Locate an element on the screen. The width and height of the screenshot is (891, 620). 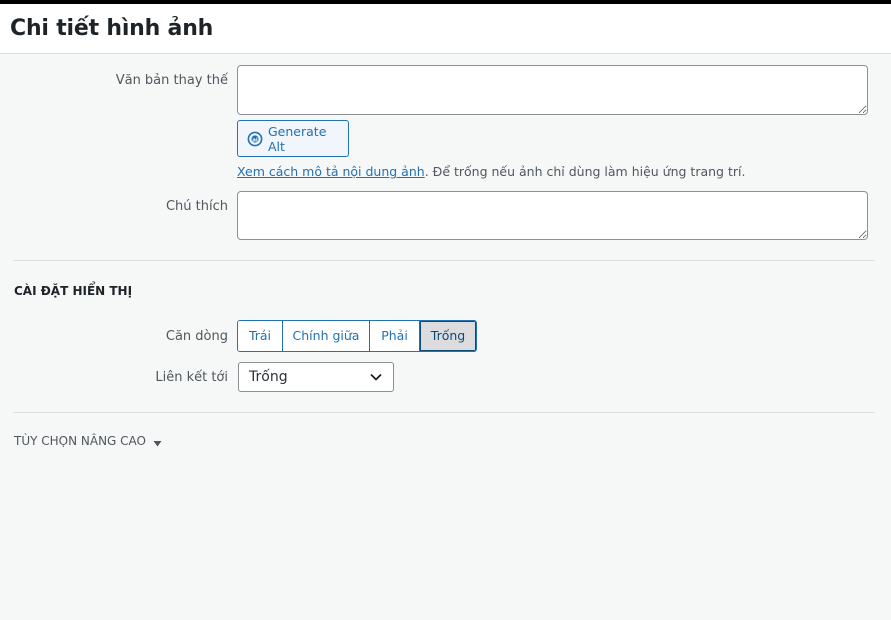
generate-alt-button: ai Generate Alt is located at coordinates (293, 138).